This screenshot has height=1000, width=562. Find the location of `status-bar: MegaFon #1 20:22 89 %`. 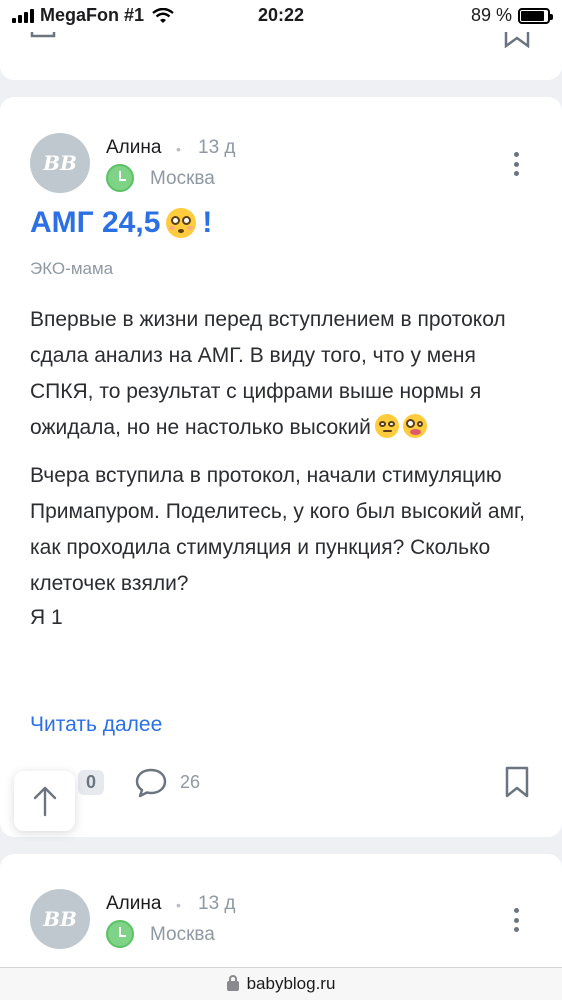

status-bar: MegaFon #1 20:22 89 % is located at coordinates (281, 16).